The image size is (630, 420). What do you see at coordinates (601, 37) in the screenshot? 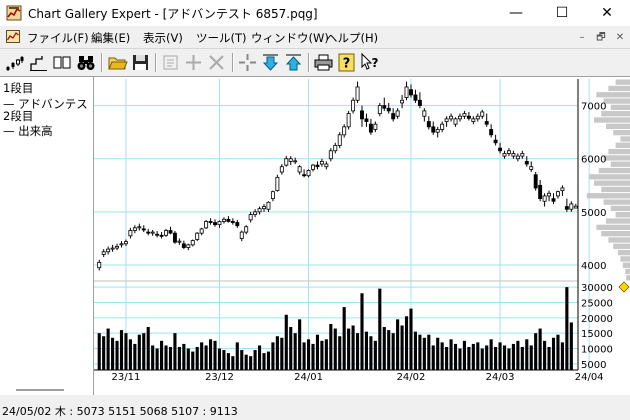
I see `mdi-restore-button: 🗗` at bounding box center [601, 37].